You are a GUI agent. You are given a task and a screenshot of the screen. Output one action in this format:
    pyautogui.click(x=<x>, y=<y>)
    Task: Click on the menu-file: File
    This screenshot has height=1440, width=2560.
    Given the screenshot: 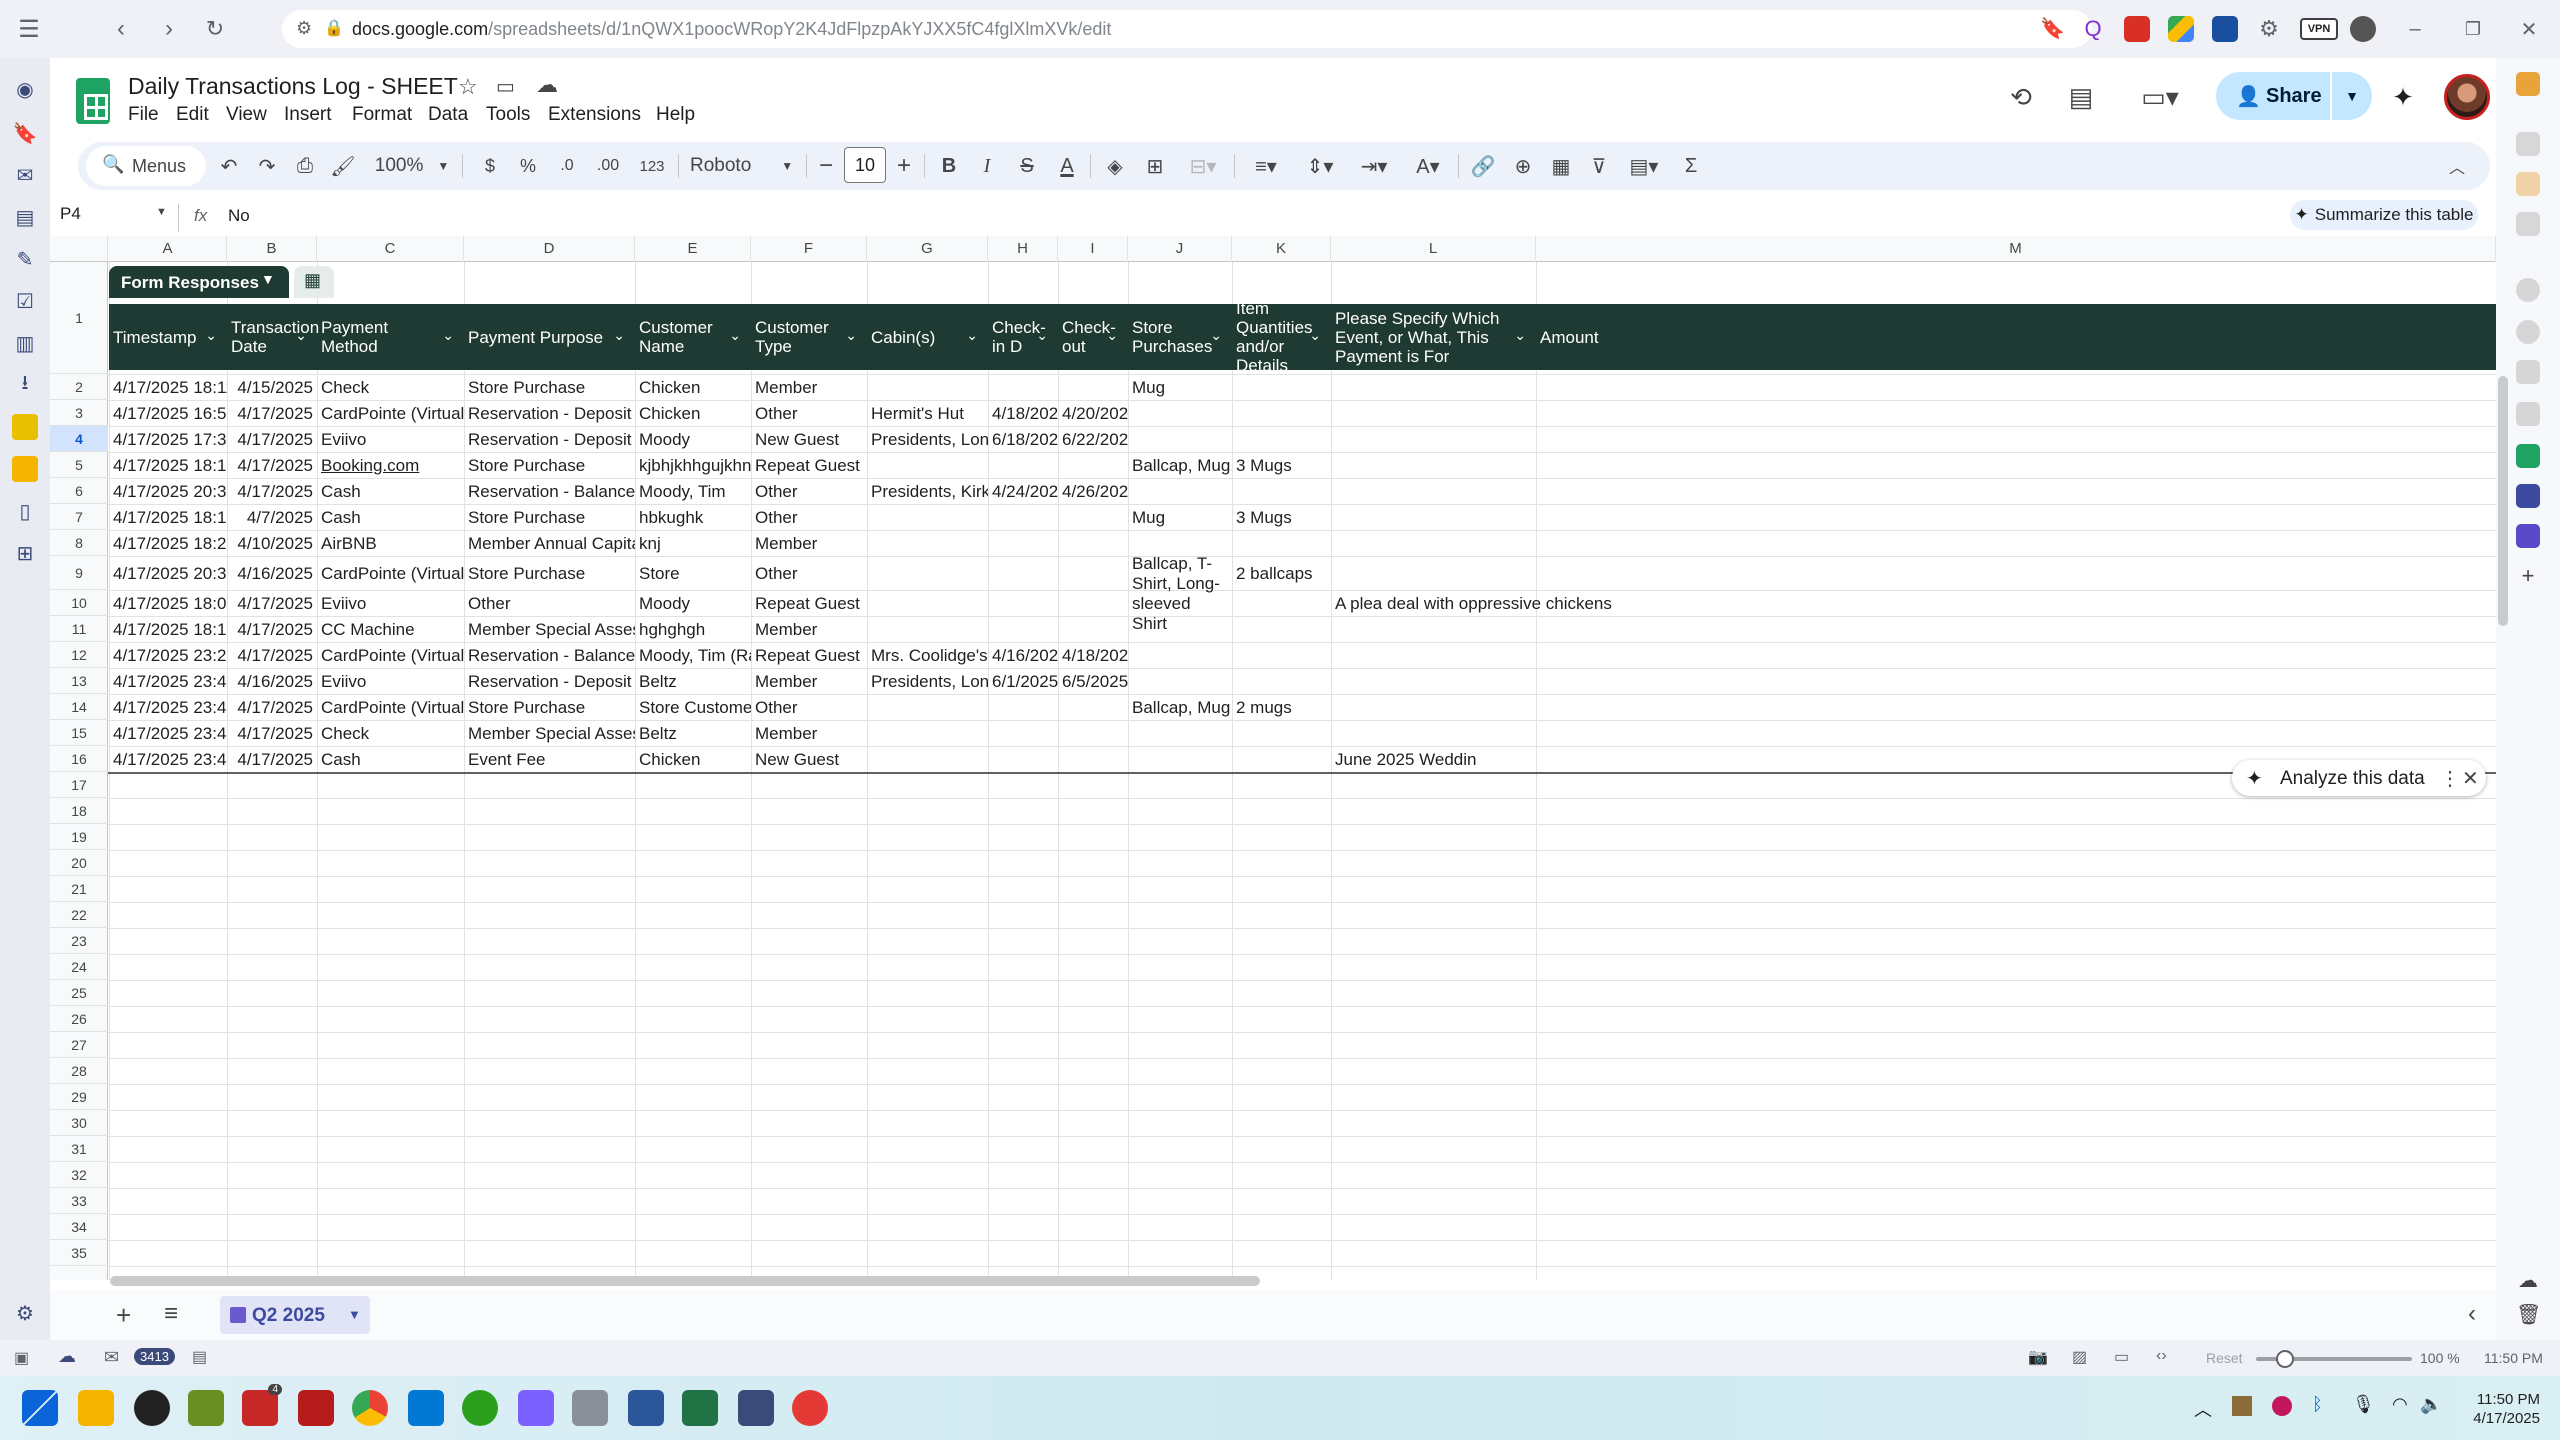 What is the action you would take?
    pyautogui.click(x=143, y=115)
    